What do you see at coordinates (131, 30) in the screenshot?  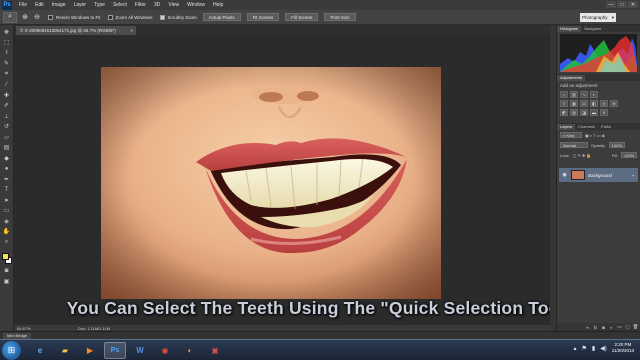 I see `close-icon: ×` at bounding box center [131, 30].